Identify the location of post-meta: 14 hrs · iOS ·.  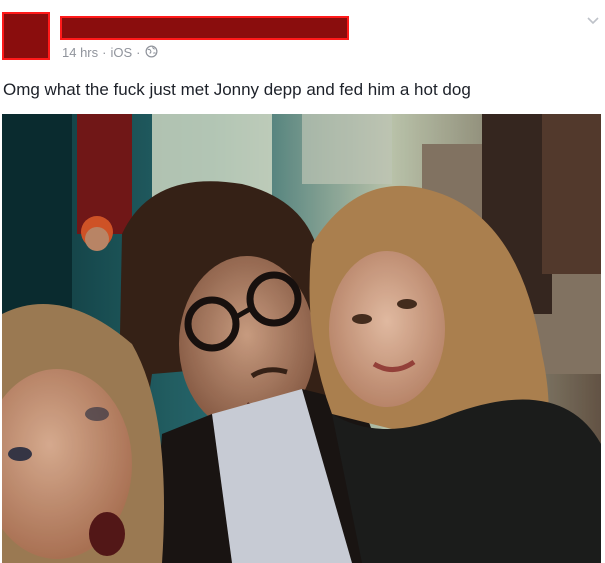
(110, 52).